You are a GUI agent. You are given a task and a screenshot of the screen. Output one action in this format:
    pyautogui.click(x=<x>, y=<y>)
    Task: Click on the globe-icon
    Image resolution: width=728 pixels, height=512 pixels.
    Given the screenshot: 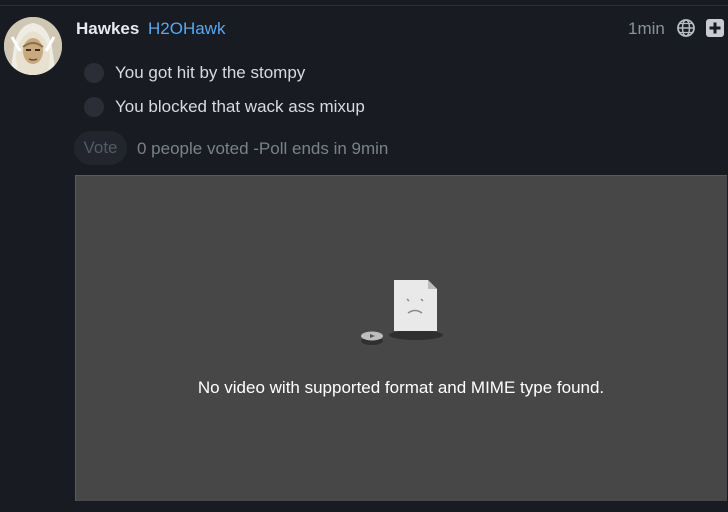 What is the action you would take?
    pyautogui.click(x=686, y=28)
    